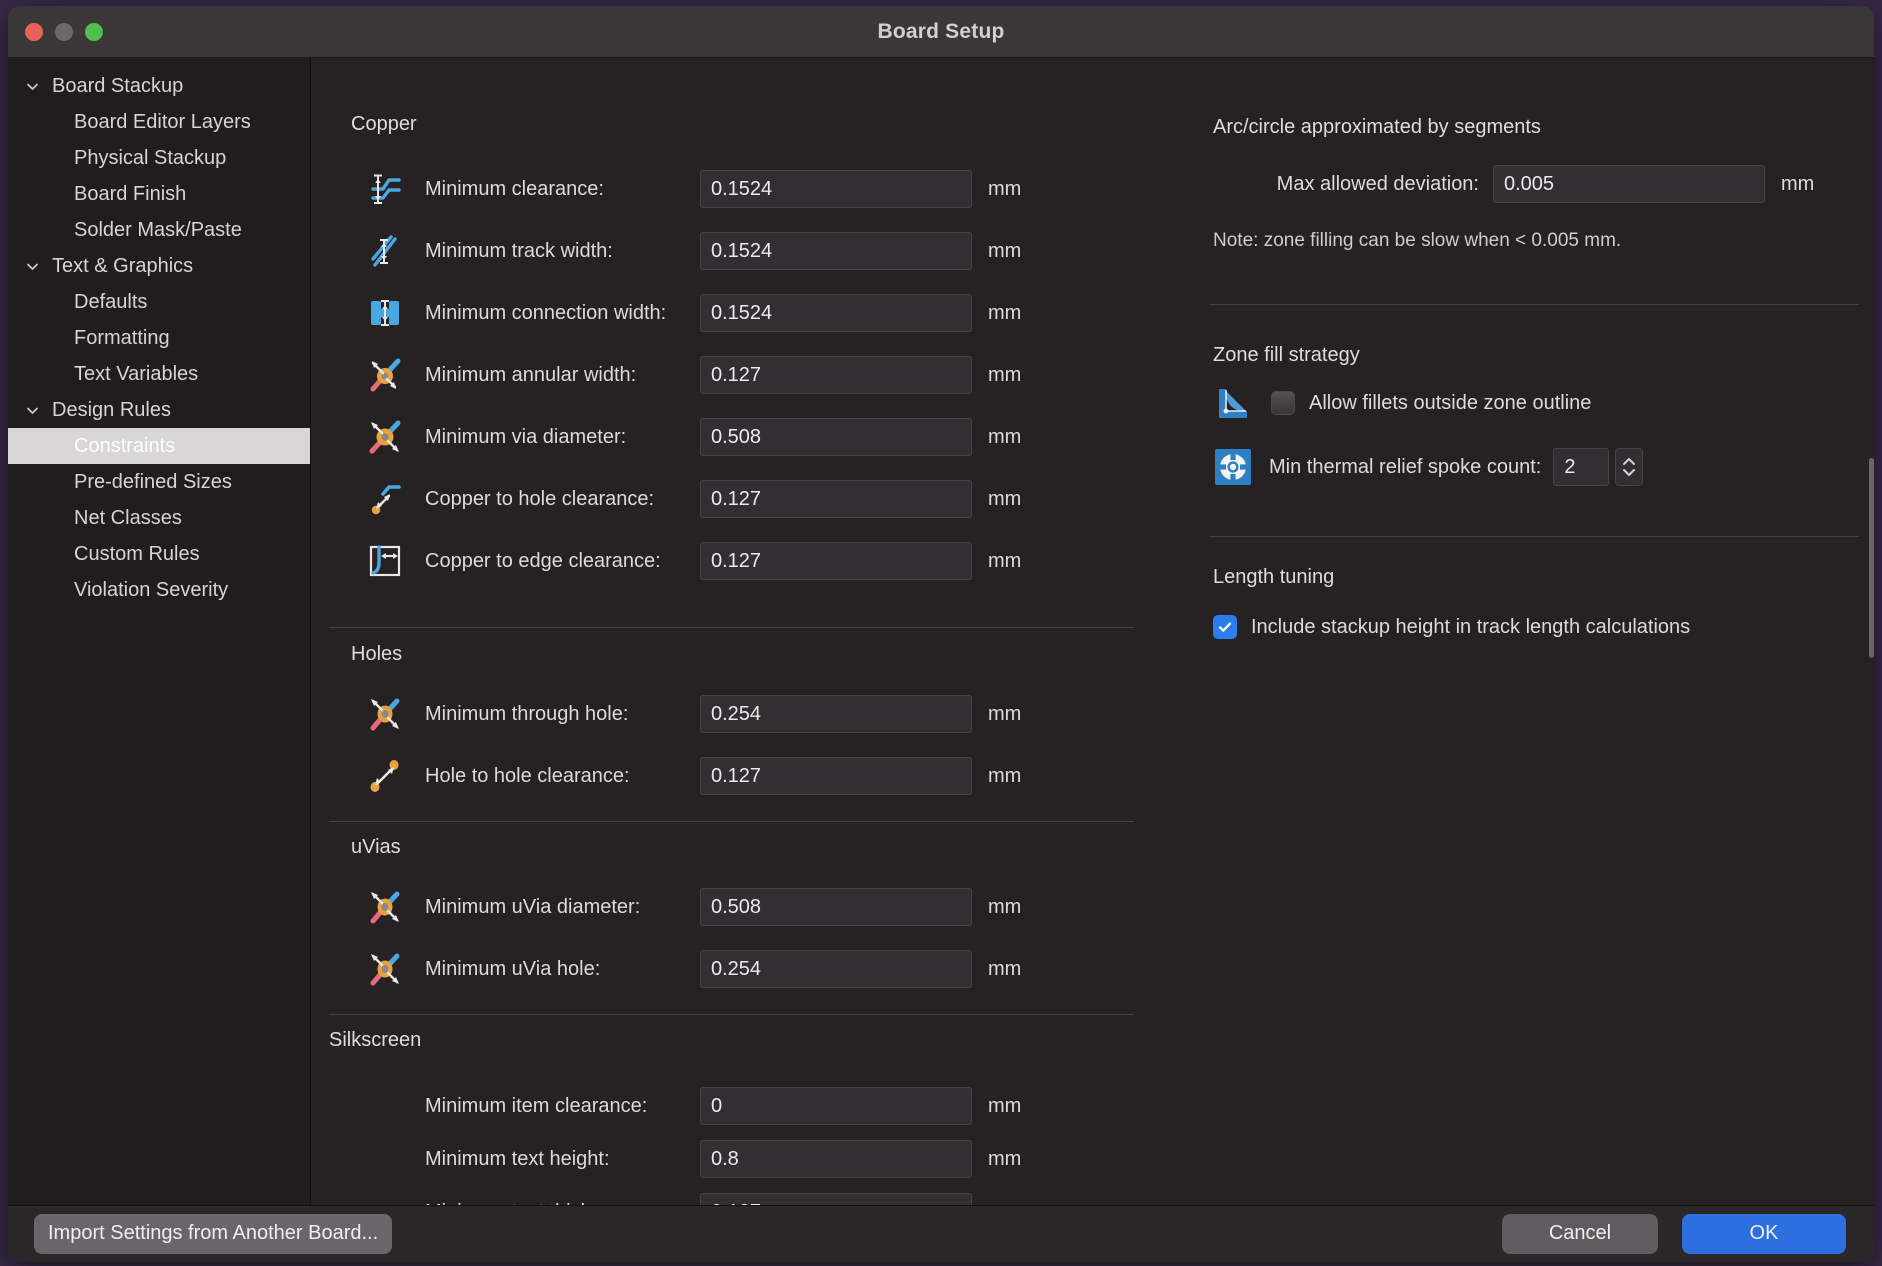 The width and height of the screenshot is (1882, 1266). What do you see at coordinates (159, 302) in the screenshot?
I see `sidebar-item-defaults: Defaults` at bounding box center [159, 302].